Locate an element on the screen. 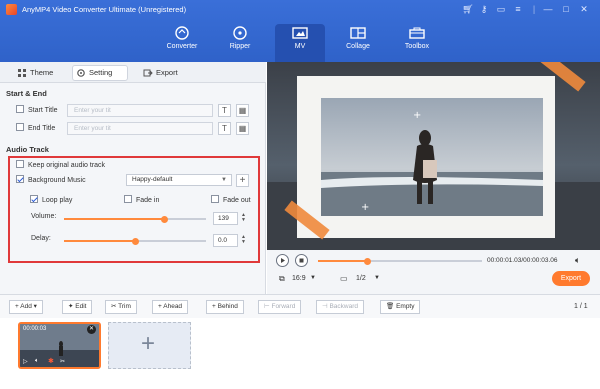 The width and height of the screenshot is (600, 389). delay-knob is located at coordinates (135, 241).